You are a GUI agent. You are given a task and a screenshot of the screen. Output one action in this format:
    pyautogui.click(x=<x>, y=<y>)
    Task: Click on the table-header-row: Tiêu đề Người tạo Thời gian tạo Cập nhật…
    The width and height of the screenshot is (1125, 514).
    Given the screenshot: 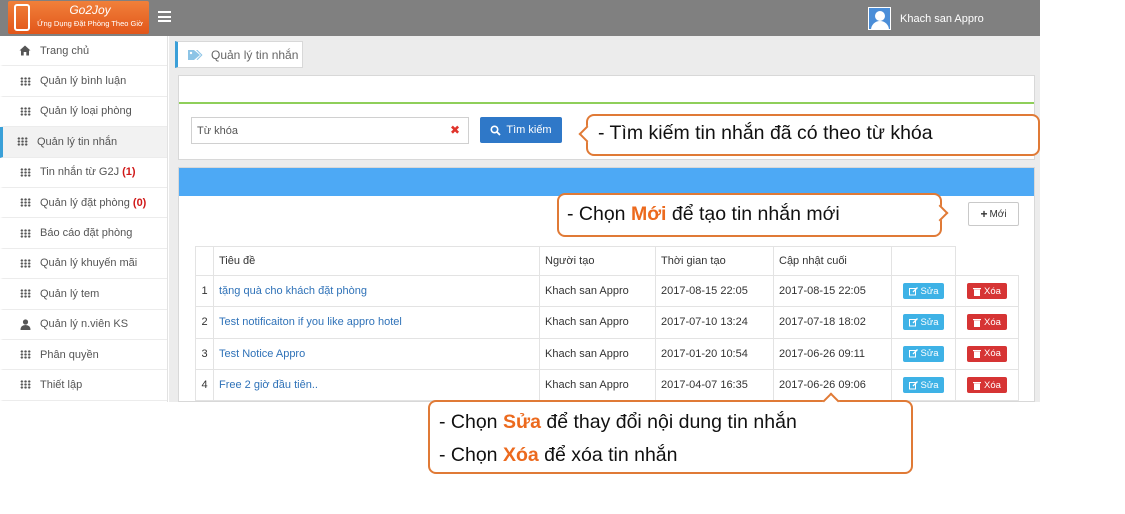 What is the action you would take?
    pyautogui.click(x=607, y=261)
    